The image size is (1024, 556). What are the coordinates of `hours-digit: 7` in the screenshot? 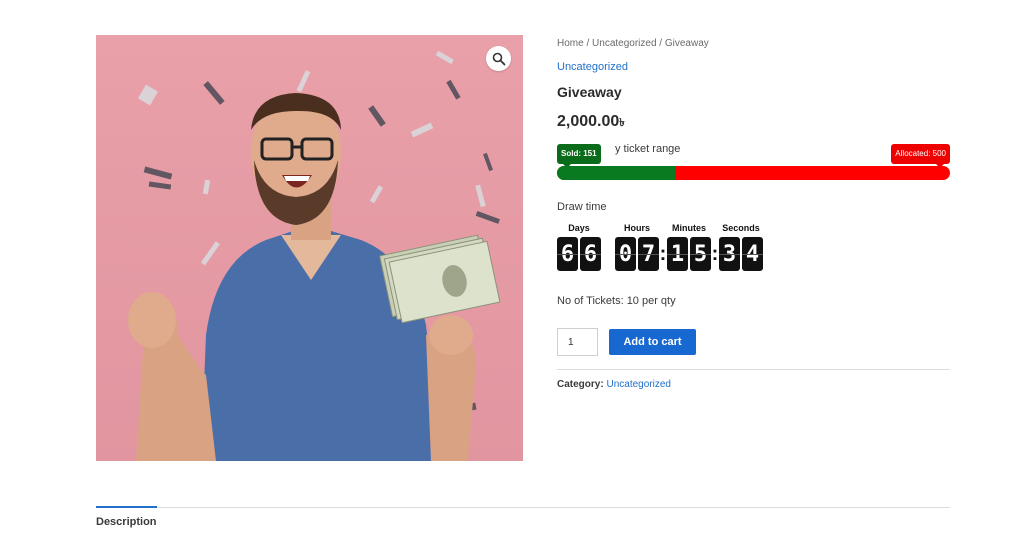 It's located at (648, 254).